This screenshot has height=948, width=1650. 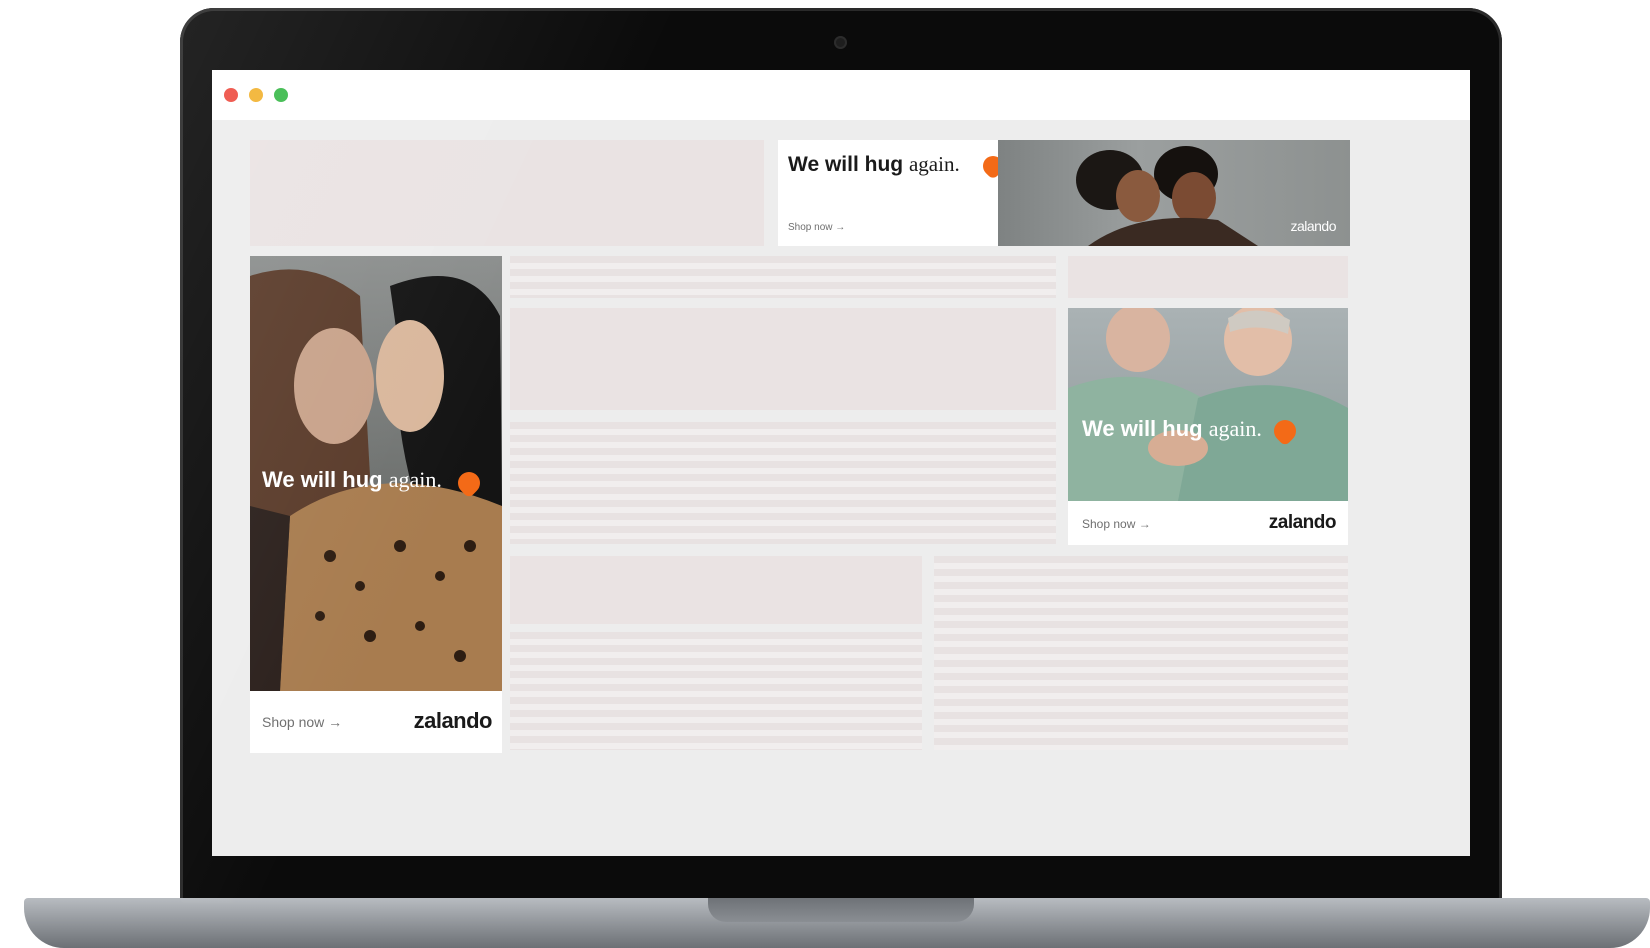 I want to click on elderly-couple-photo, so click(x=1208, y=404).